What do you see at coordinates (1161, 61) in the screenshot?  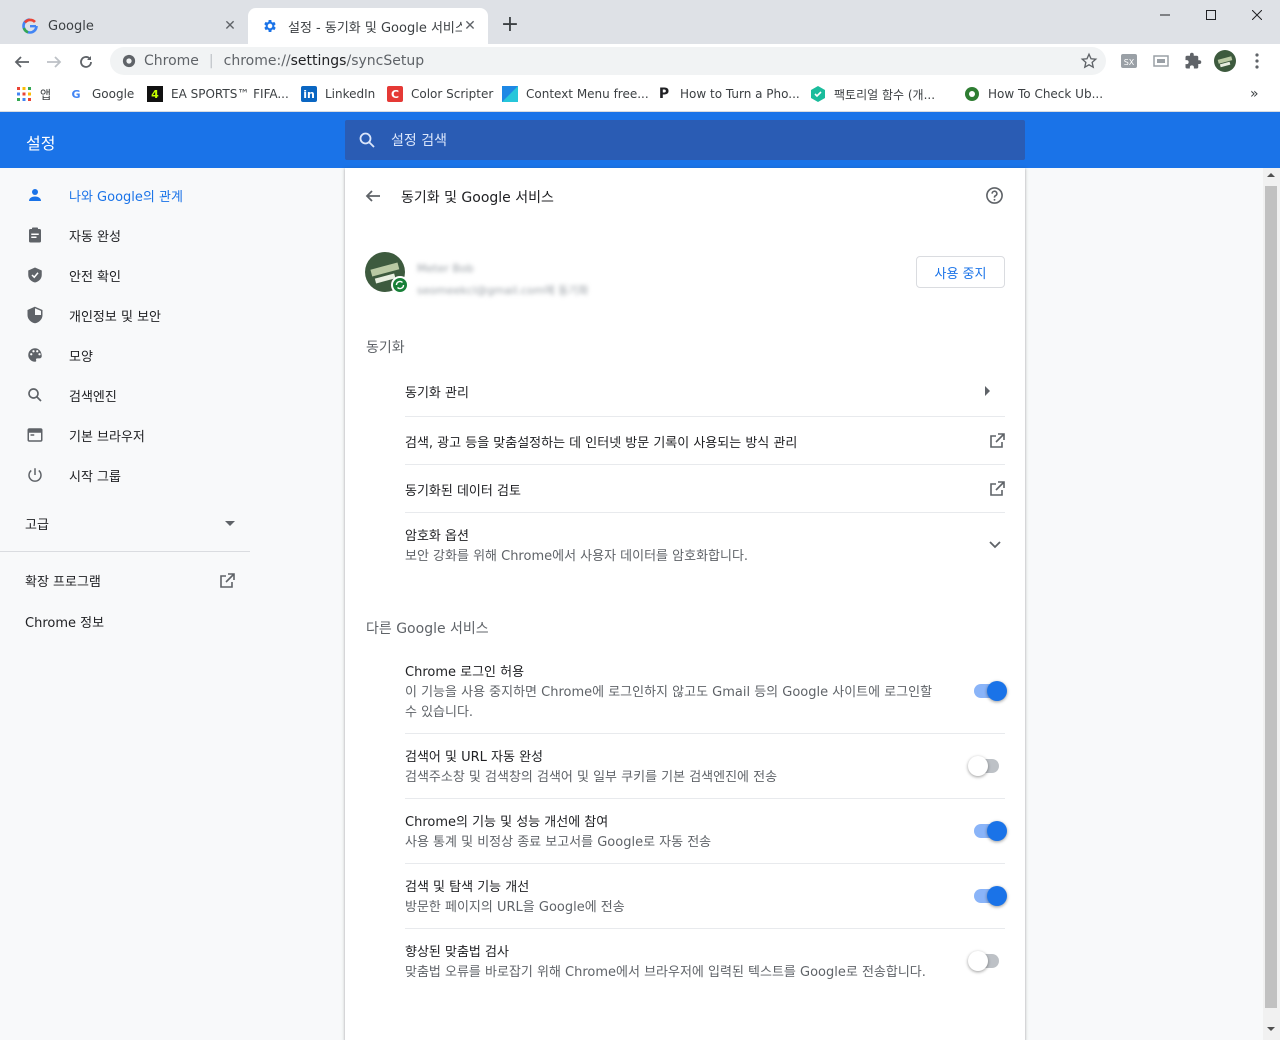 I see `extension-screen-icon` at bounding box center [1161, 61].